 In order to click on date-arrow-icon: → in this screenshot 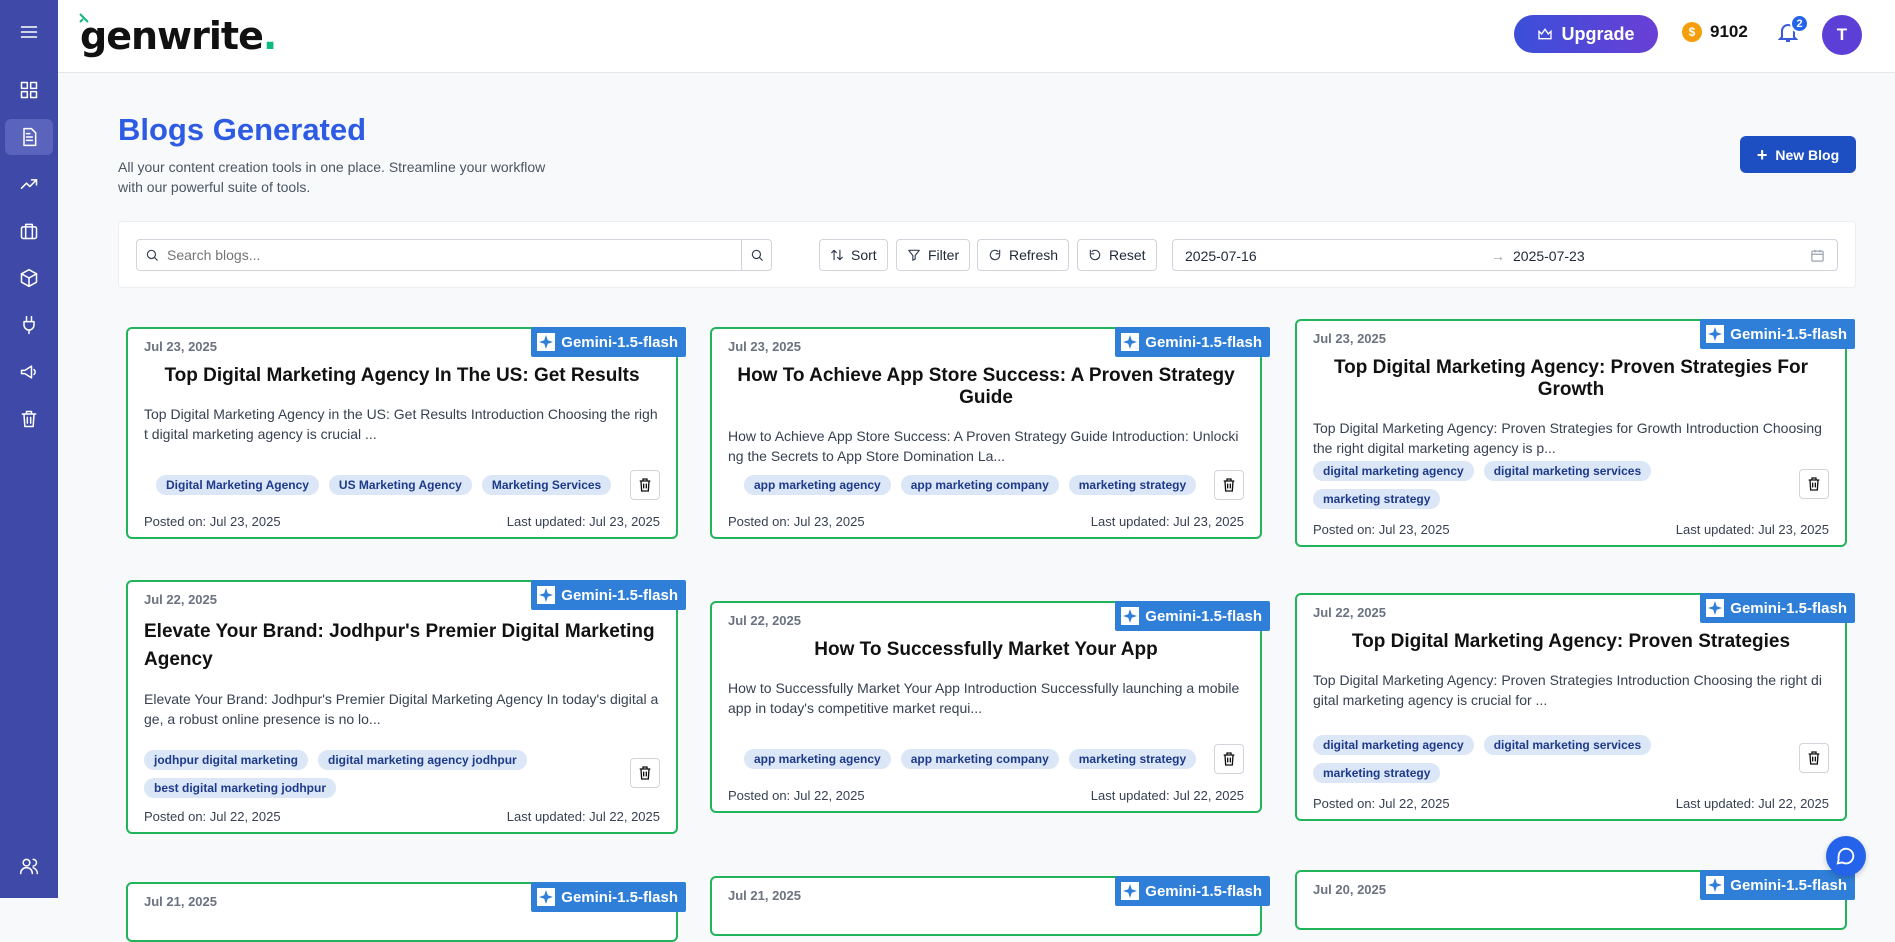, I will do `click(1498, 256)`.